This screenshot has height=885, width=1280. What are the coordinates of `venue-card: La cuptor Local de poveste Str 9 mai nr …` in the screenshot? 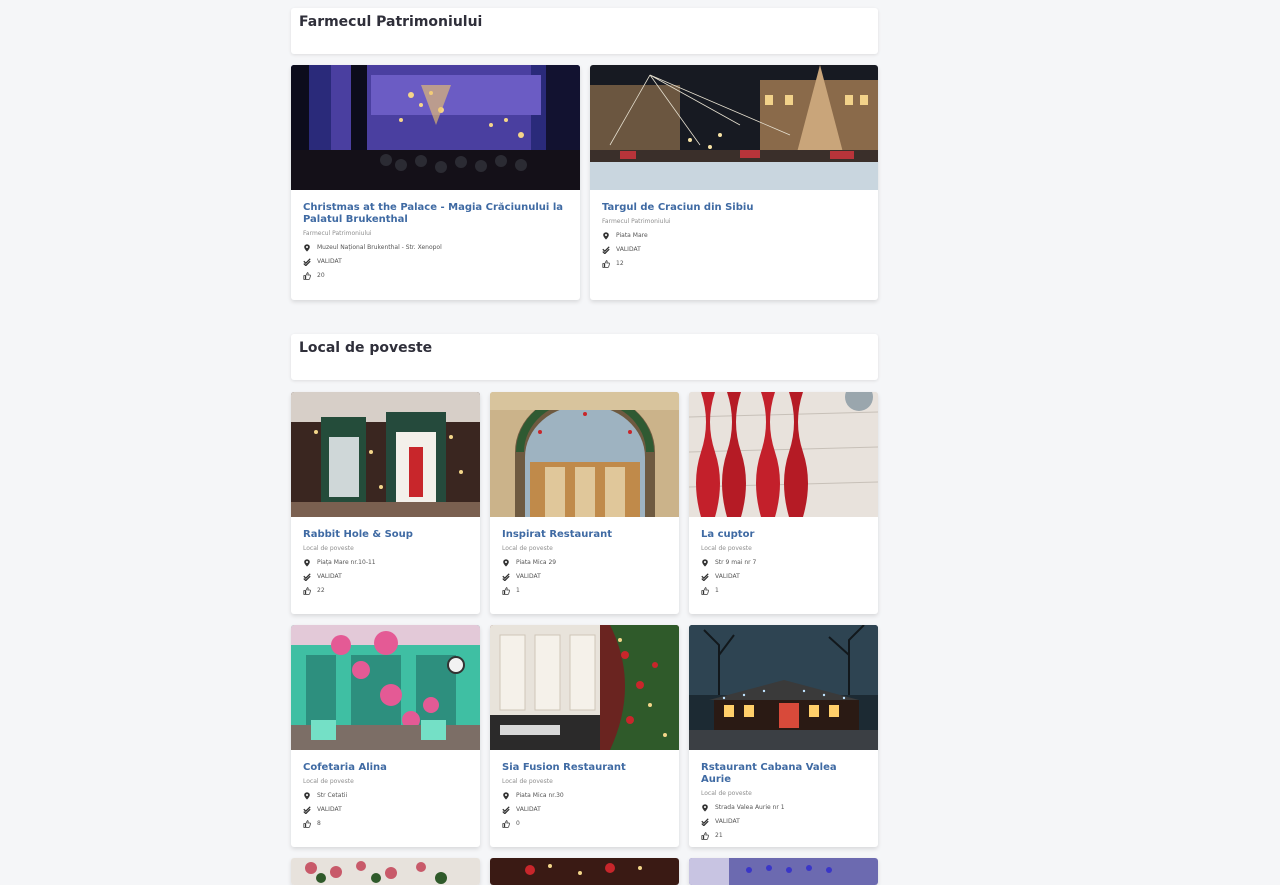 It's located at (783, 503).